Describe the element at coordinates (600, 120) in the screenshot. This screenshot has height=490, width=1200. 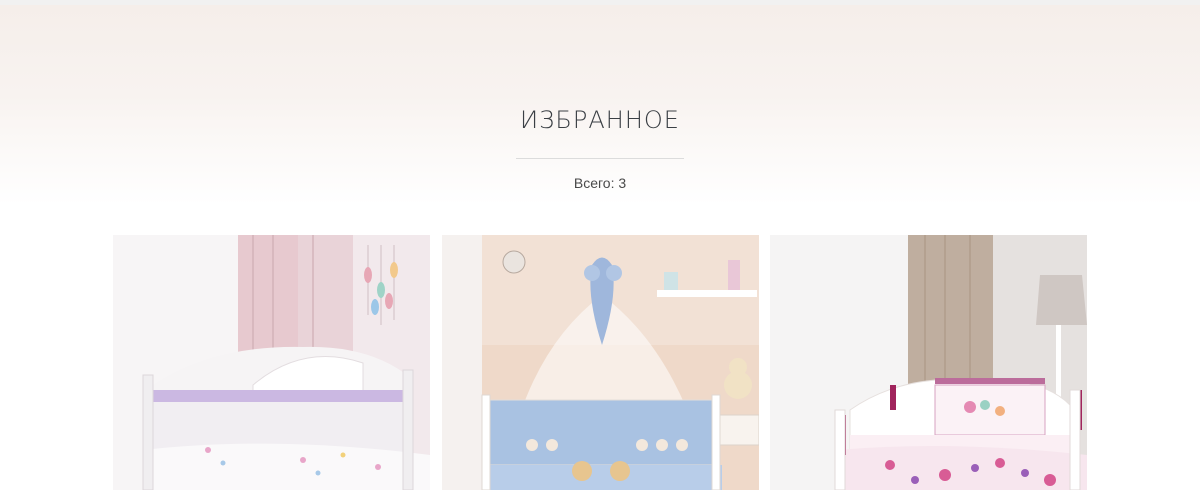
I see `page-title: ИЗБРАННОЕ` at that location.